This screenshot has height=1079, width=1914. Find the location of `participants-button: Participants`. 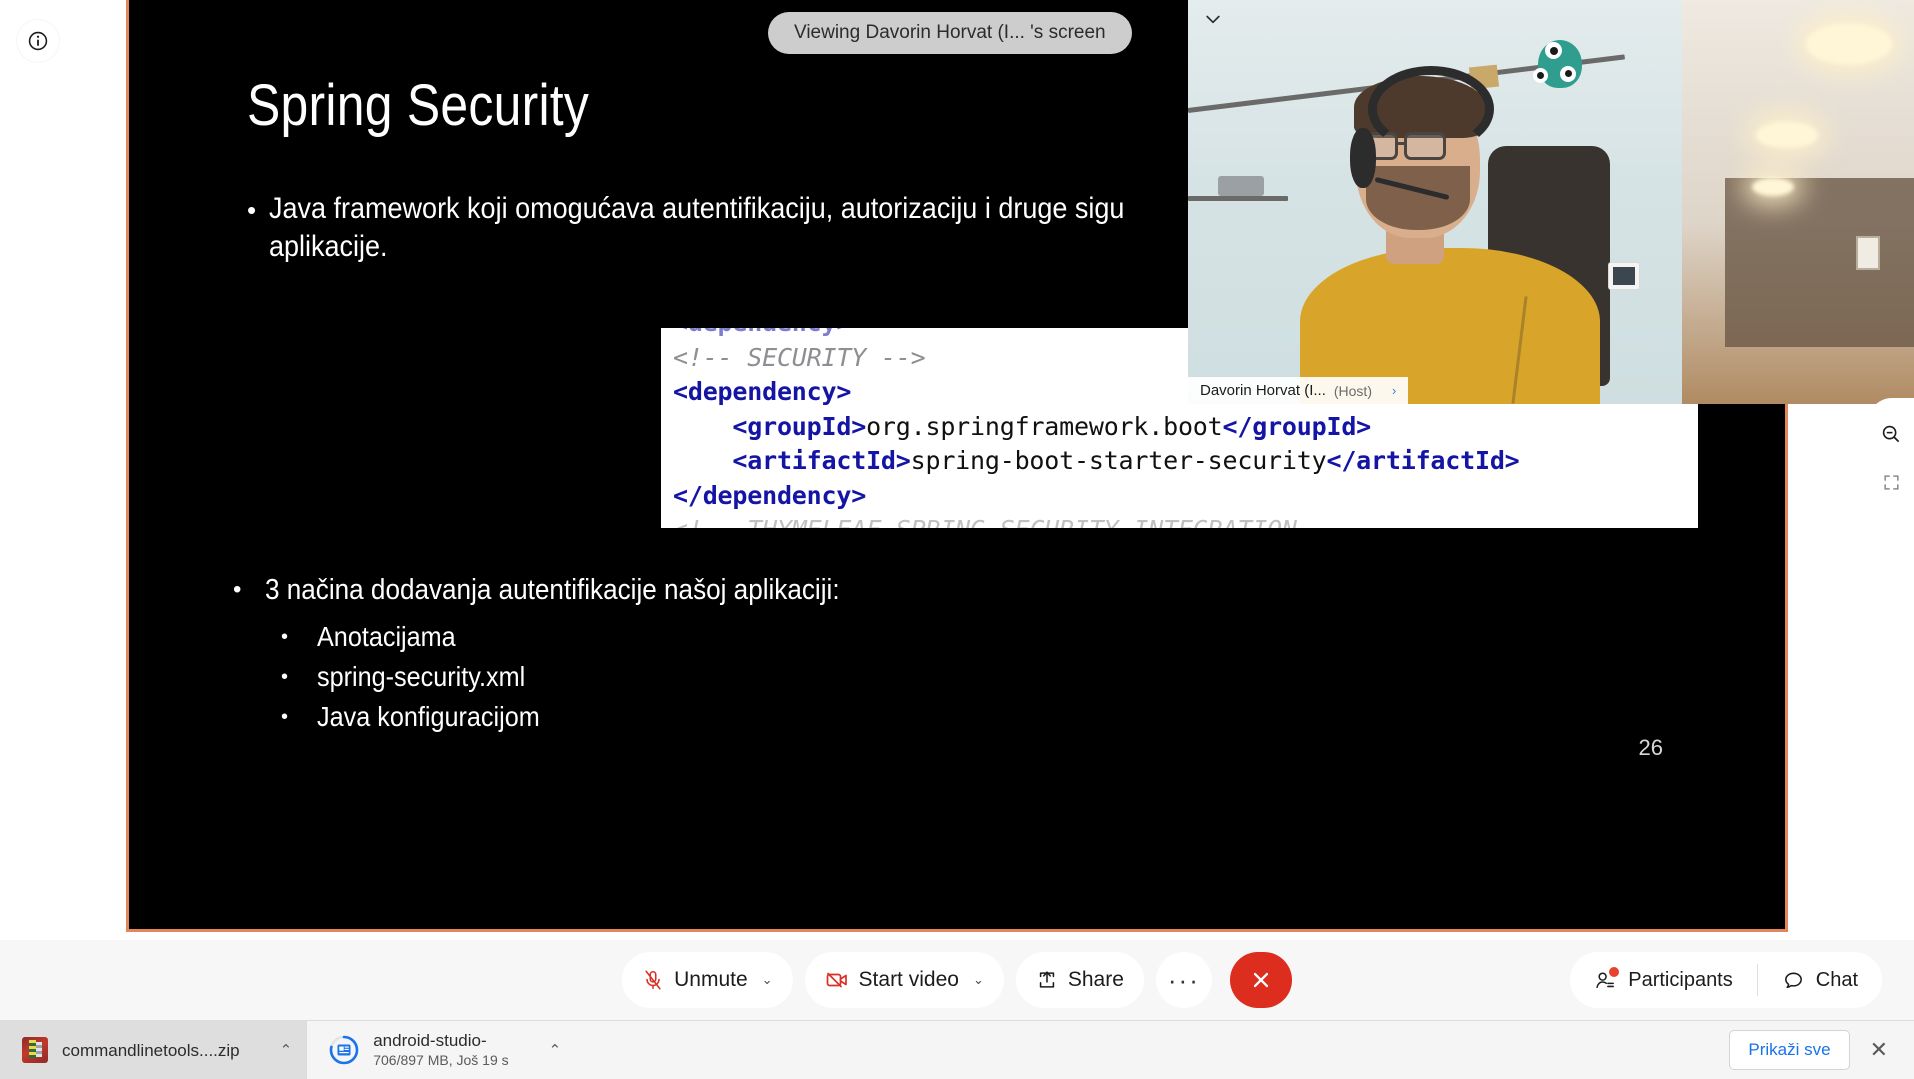

participants-button: Participants is located at coordinates (1663, 980).